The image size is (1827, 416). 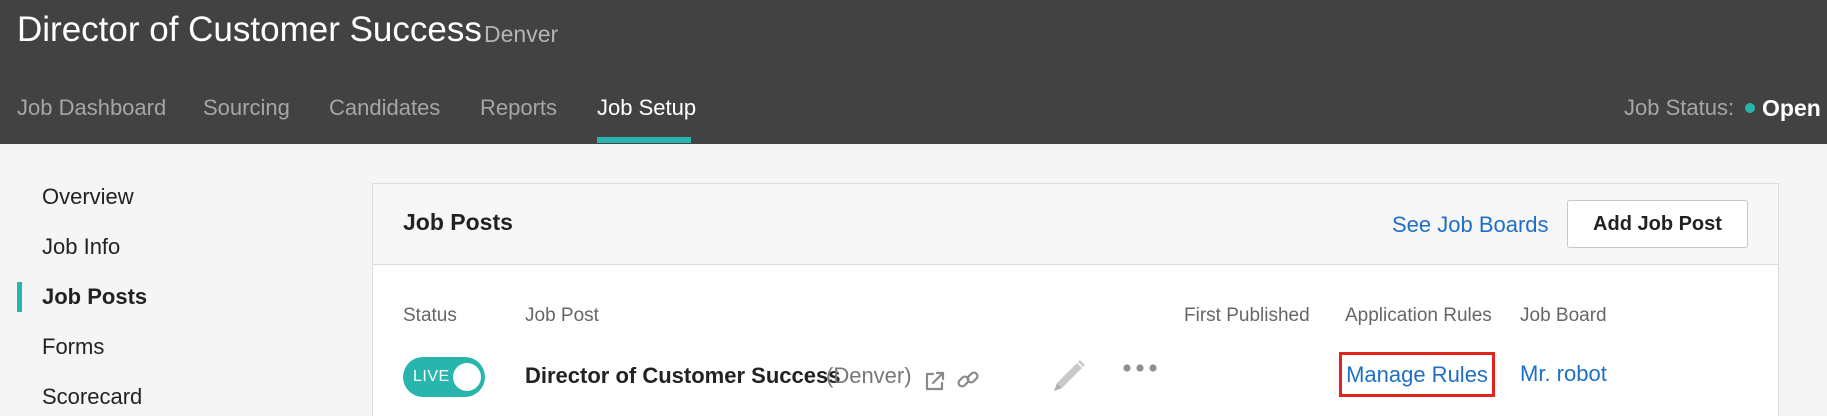 What do you see at coordinates (430, 315) in the screenshot?
I see `column-header-status: Status` at bounding box center [430, 315].